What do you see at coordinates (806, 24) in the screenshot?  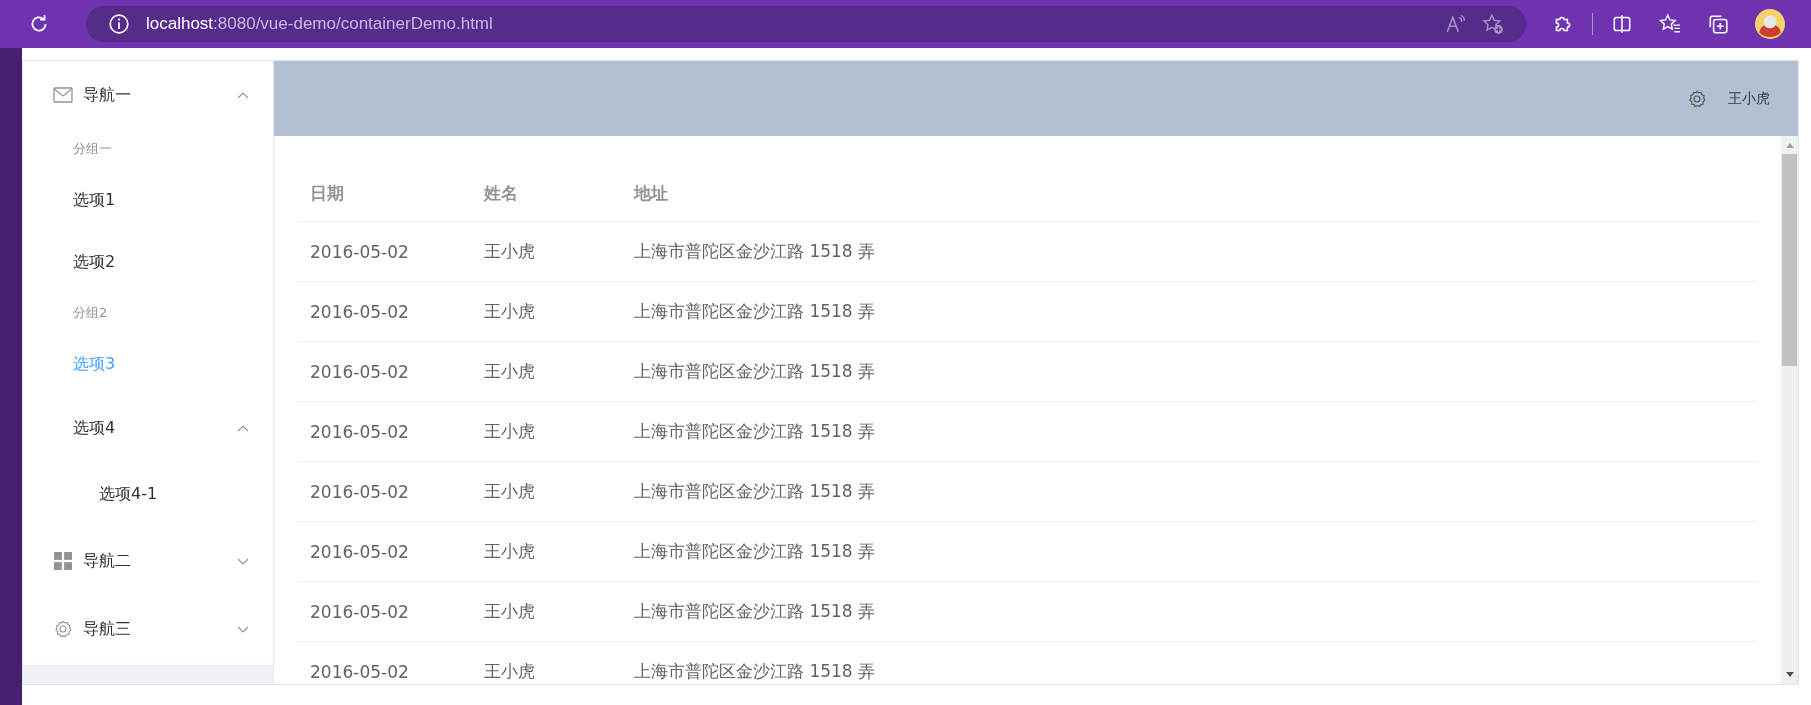 I see `address-bar: localhost:8080/vue-demo/containerDemo.html` at bounding box center [806, 24].